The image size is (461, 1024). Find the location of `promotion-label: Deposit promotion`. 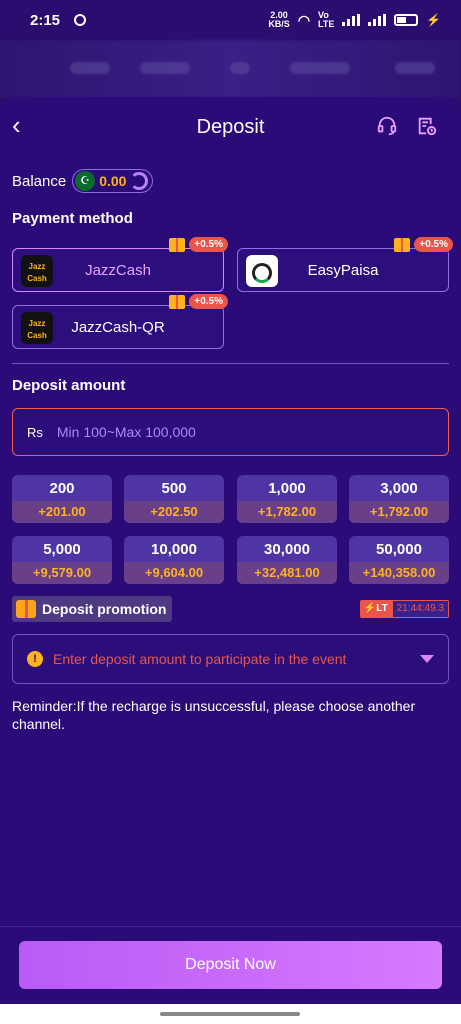

promotion-label: Deposit promotion is located at coordinates (104, 609).